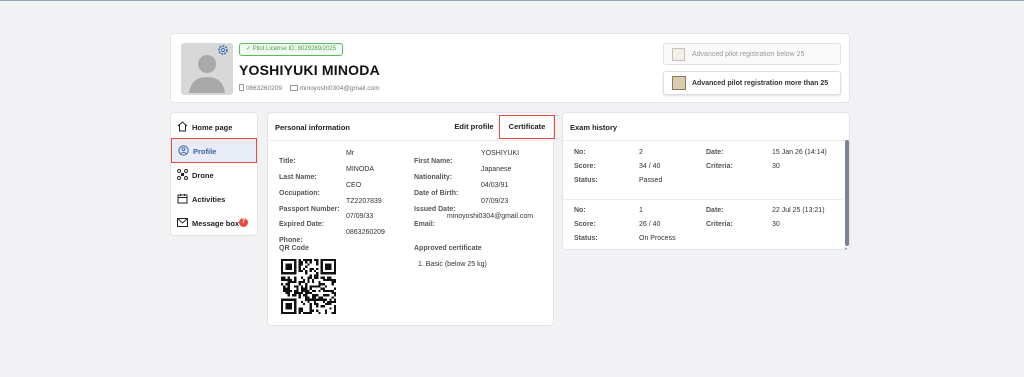 This screenshot has width=1024, height=377. What do you see at coordinates (594, 127) in the screenshot?
I see `exam-history-title: Exam history` at bounding box center [594, 127].